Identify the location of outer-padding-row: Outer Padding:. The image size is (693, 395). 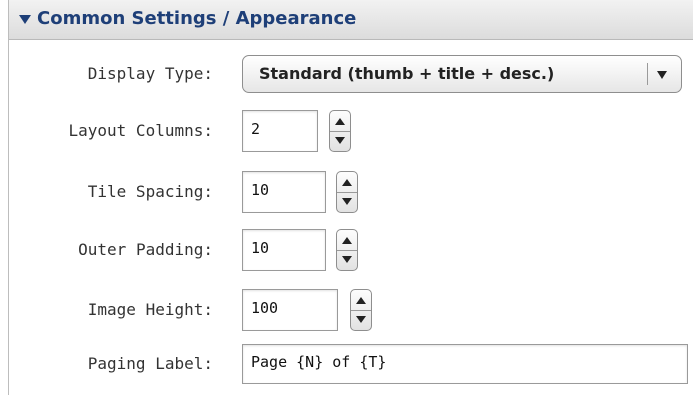
(111, 250).